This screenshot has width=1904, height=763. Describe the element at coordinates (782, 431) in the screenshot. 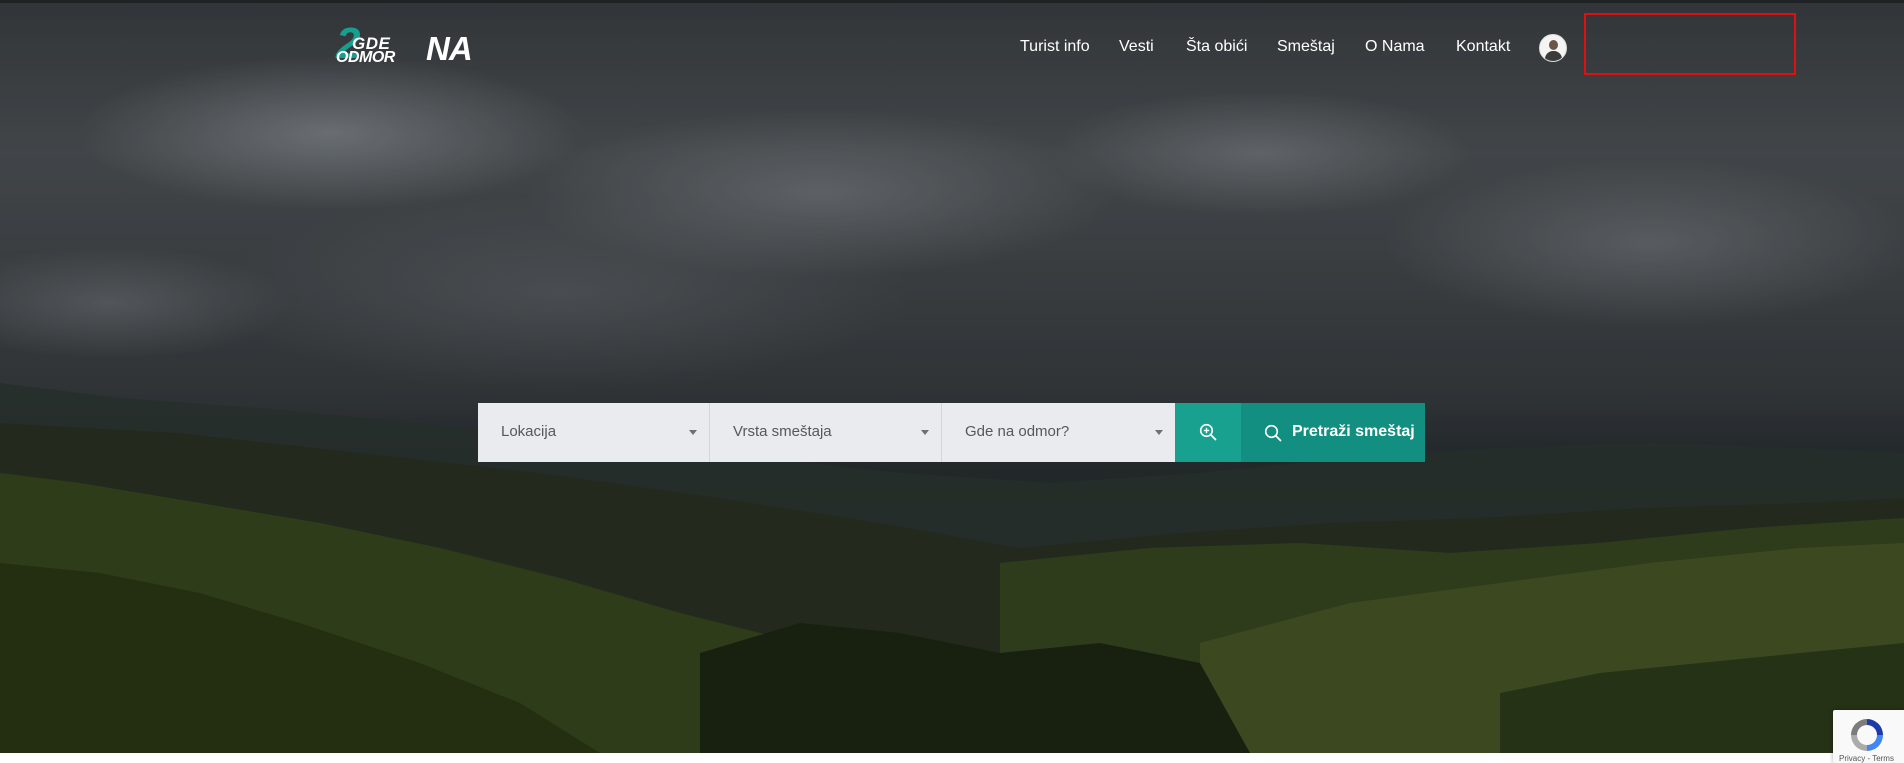

I see `accommodation-type-value: Vrsta smeštaja` at that location.